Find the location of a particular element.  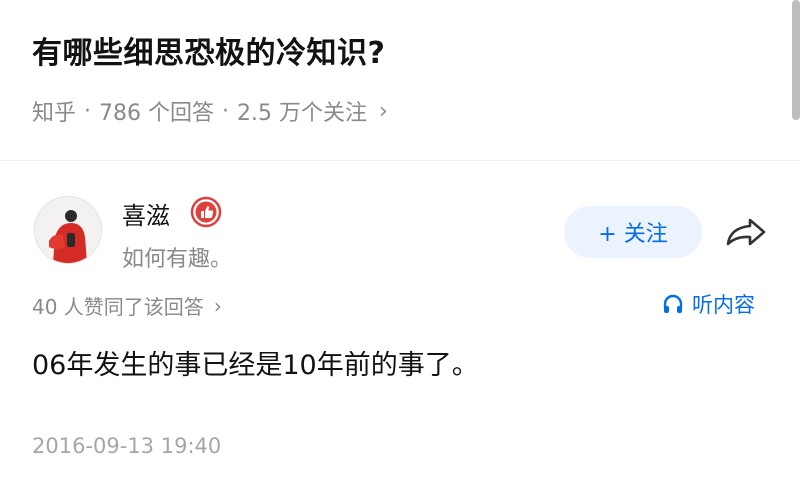

avatar is located at coordinates (68, 230).